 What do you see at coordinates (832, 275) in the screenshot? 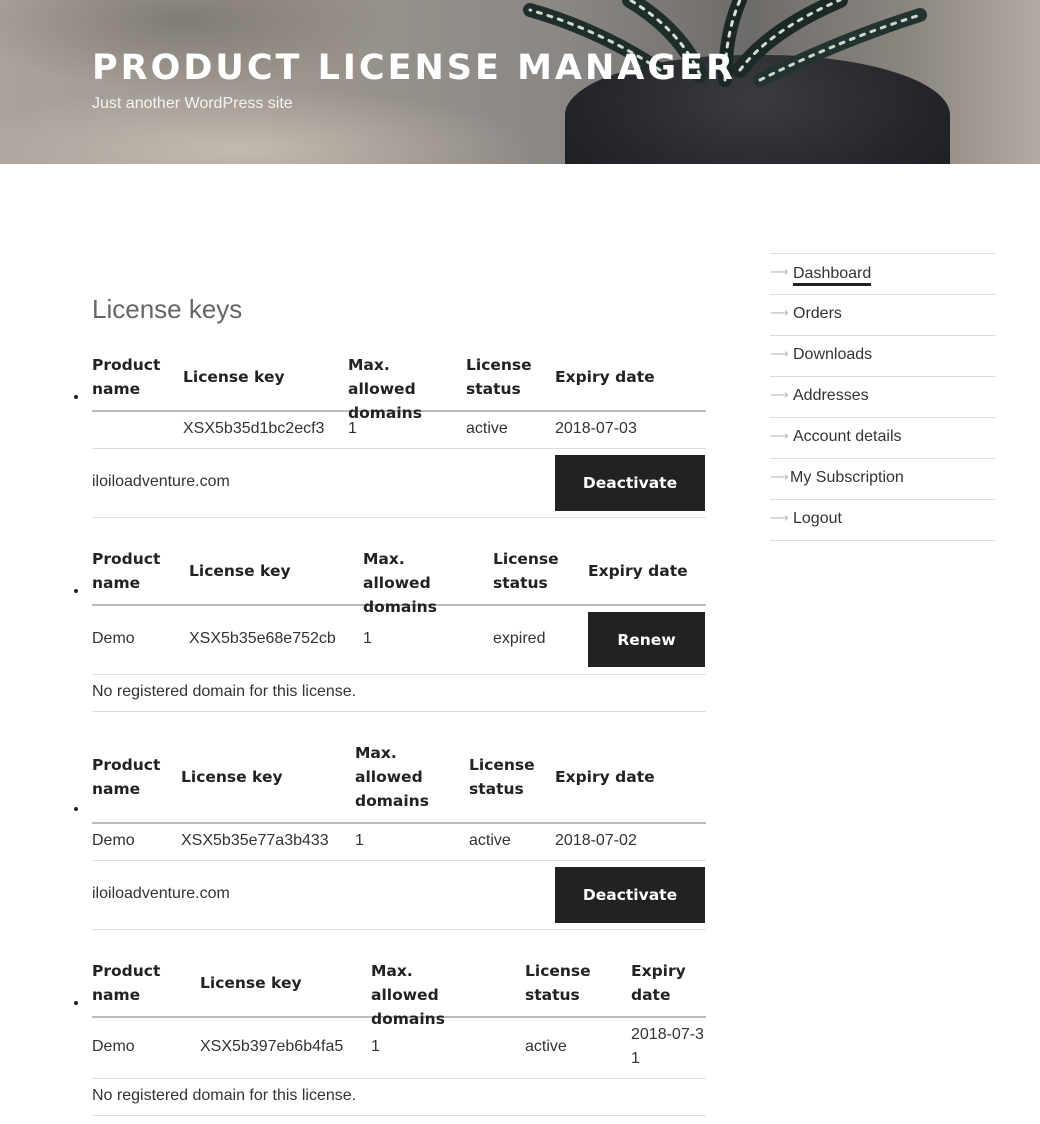
I see `nav-link-dashboard: Dashboard` at bounding box center [832, 275].